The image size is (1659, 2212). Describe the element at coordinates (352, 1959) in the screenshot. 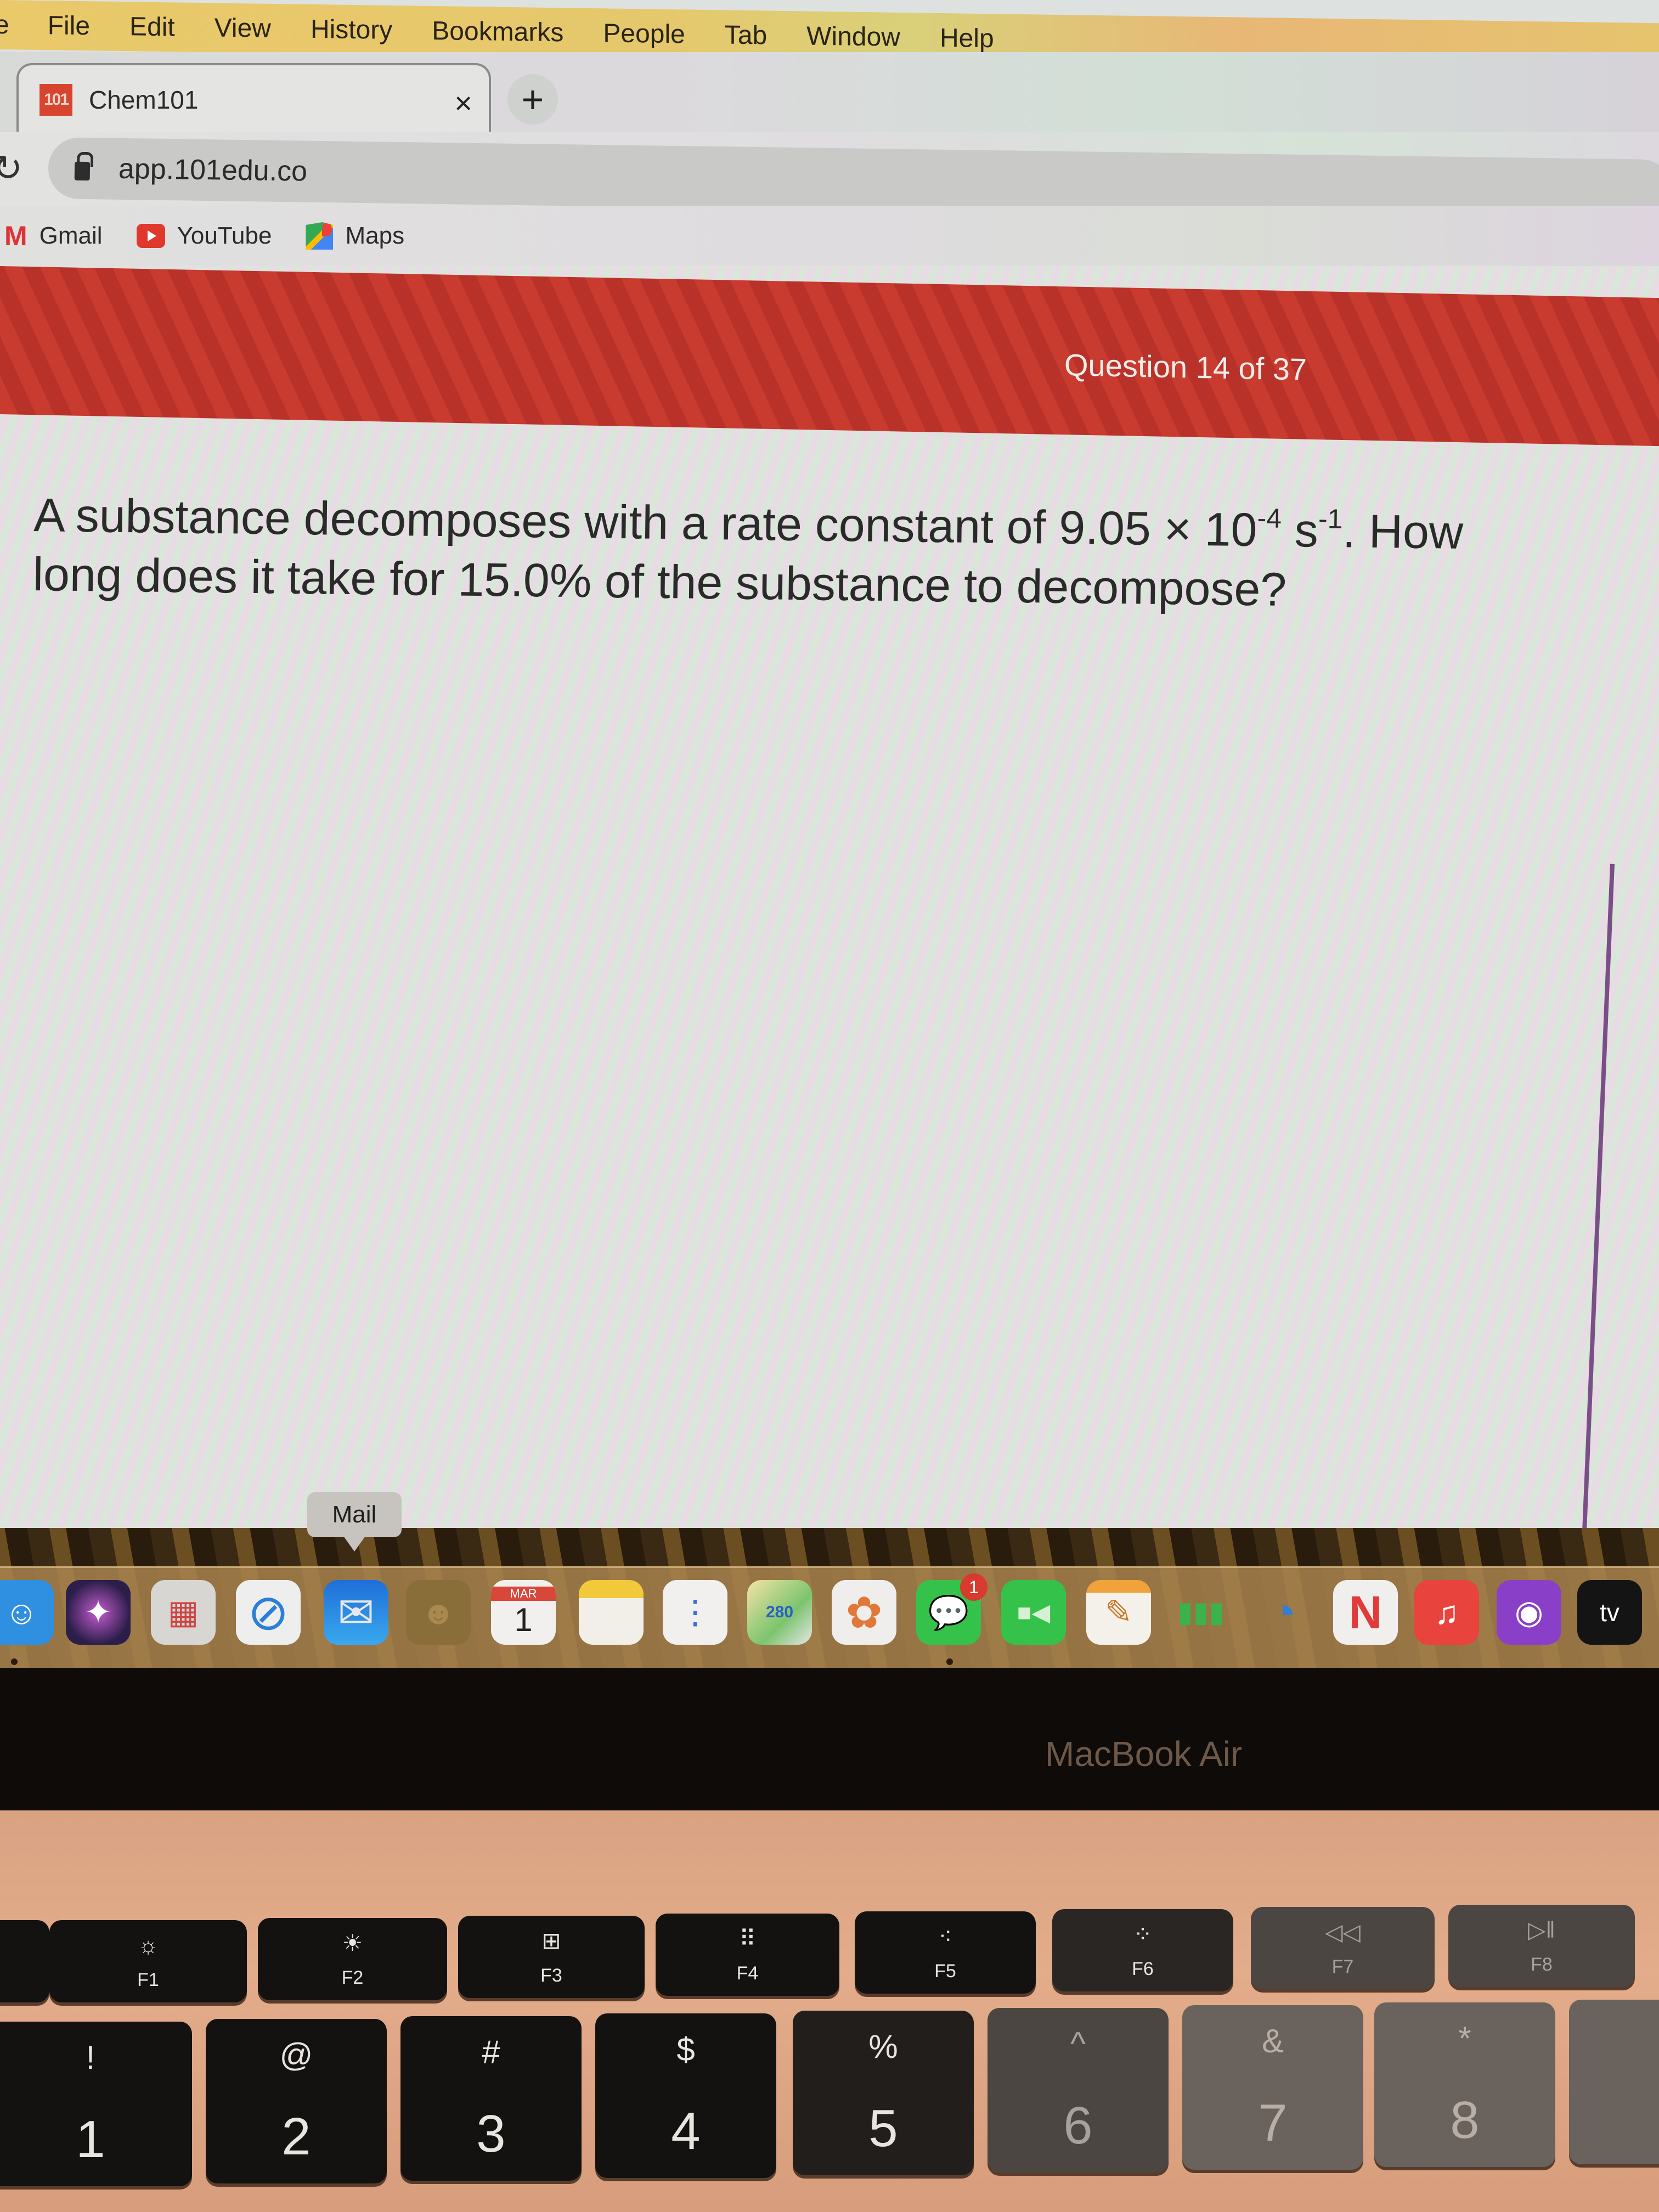

I see `key-f2: ☀ F2` at that location.